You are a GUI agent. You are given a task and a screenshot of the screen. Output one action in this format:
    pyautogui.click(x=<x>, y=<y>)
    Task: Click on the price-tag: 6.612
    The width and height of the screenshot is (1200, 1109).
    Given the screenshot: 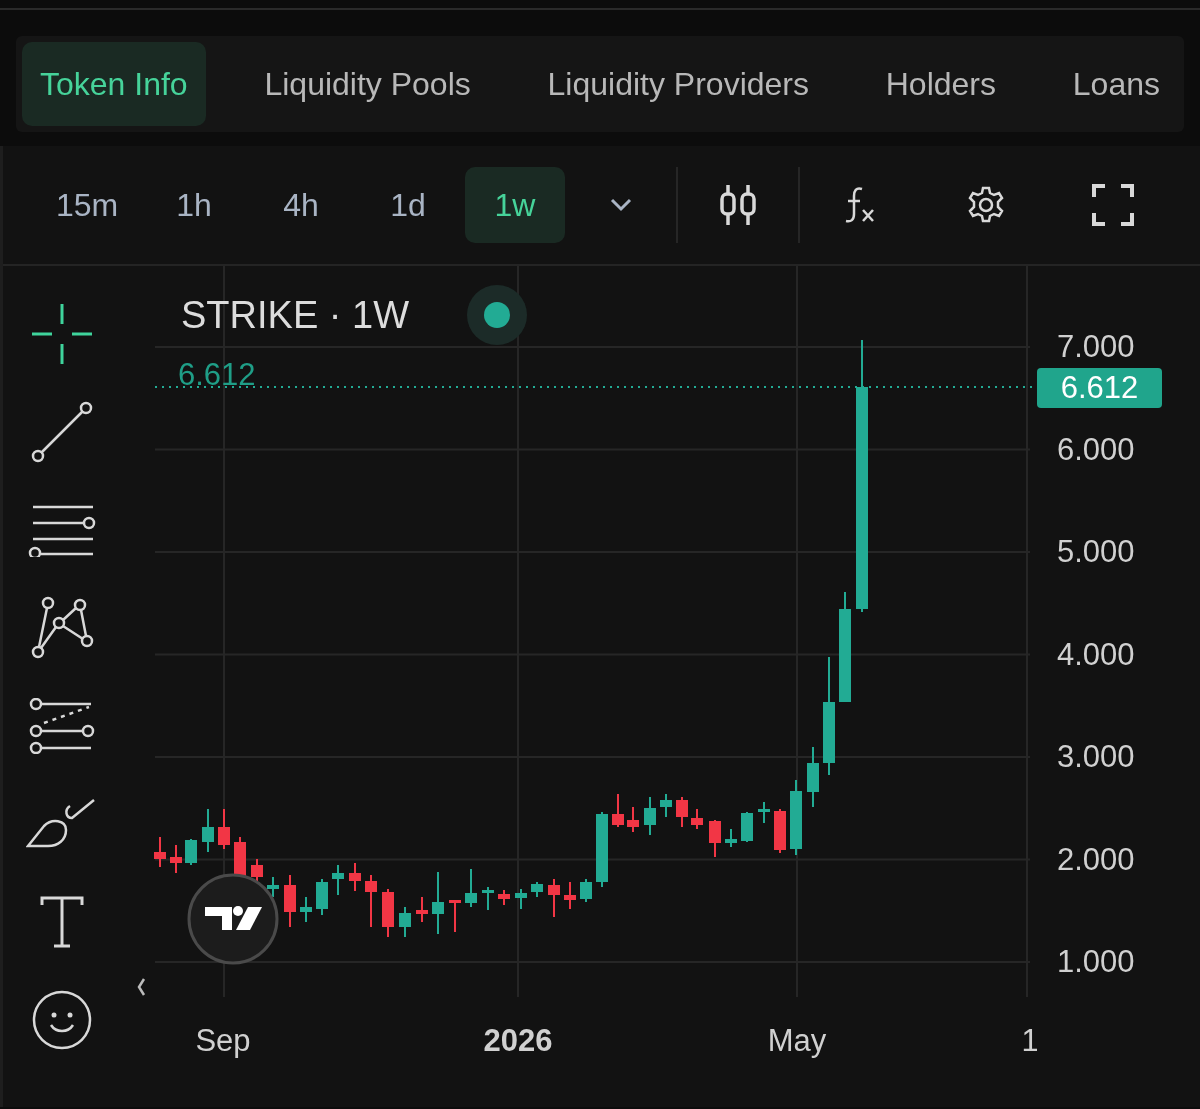 What is the action you would take?
    pyautogui.click(x=1099, y=388)
    